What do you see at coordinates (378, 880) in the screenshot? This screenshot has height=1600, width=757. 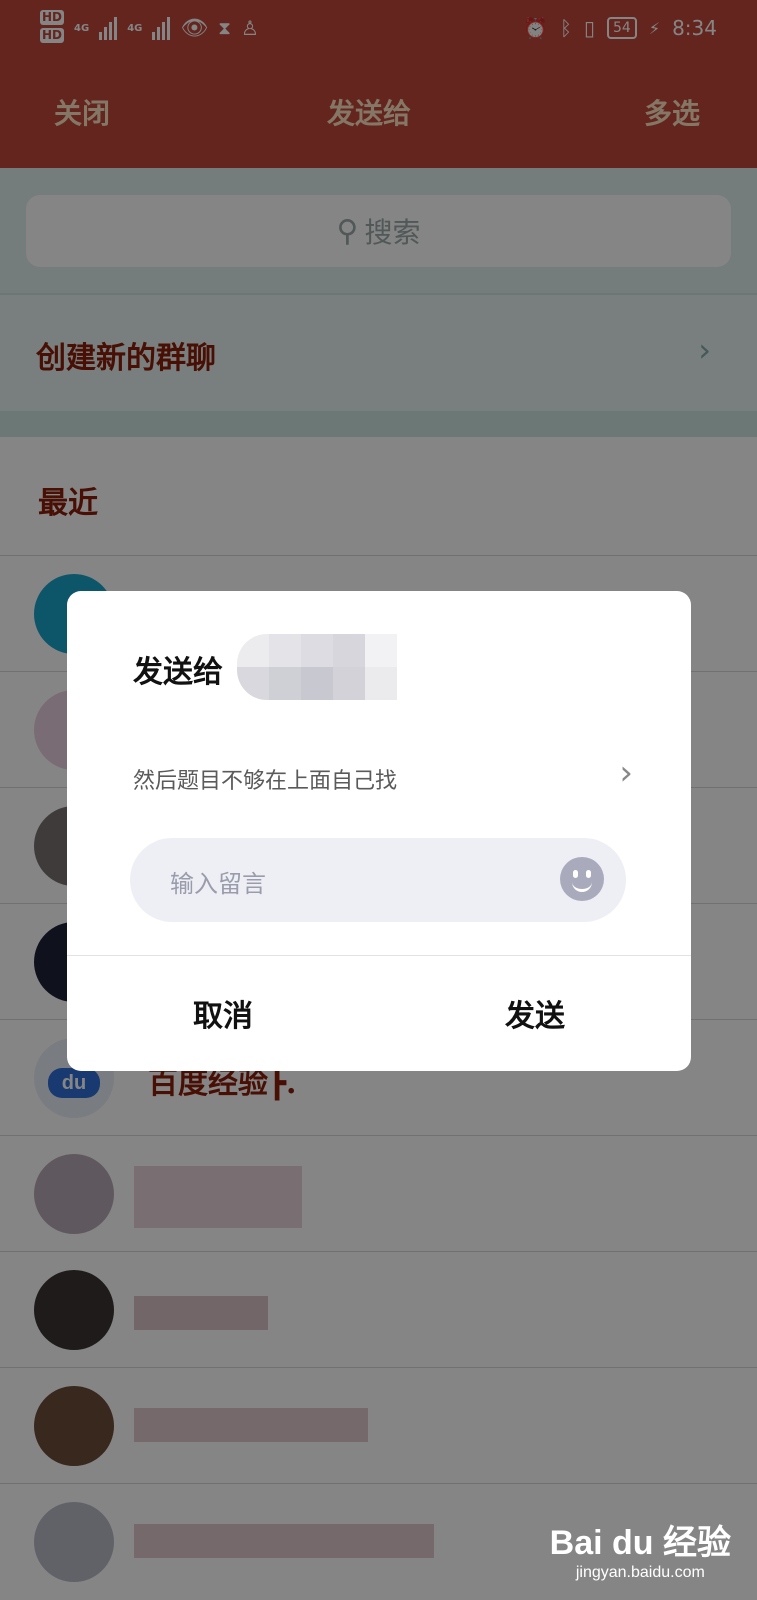 I see `message-input: 输入留言` at bounding box center [378, 880].